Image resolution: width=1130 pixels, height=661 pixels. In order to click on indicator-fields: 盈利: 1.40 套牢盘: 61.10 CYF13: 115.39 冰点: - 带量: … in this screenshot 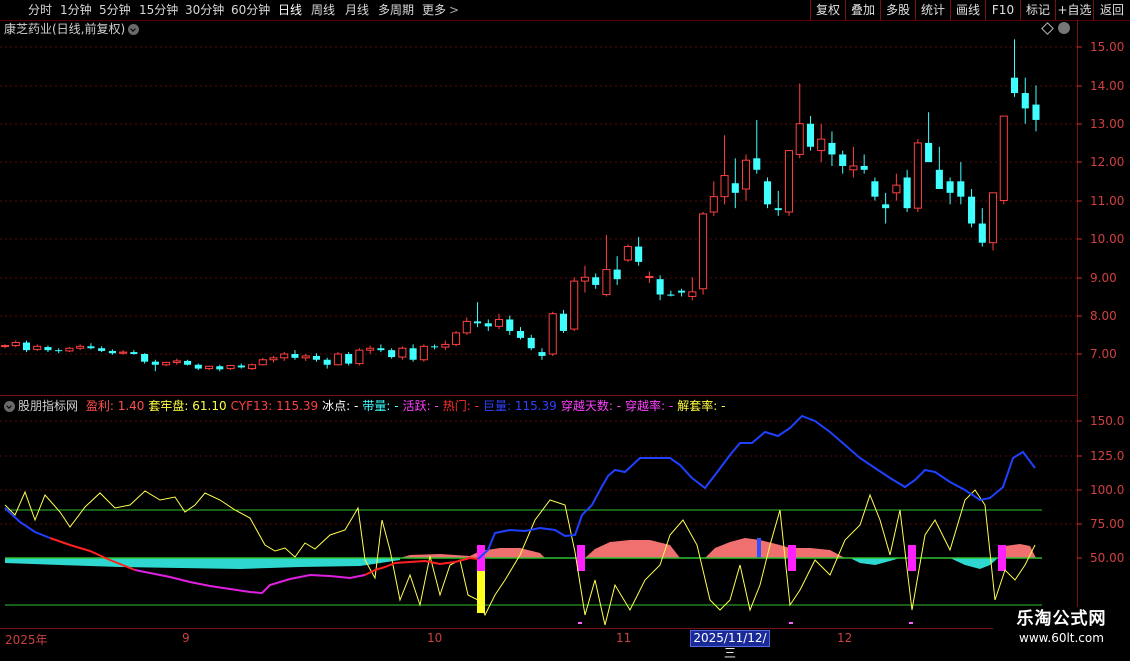, I will do `click(408, 406)`.